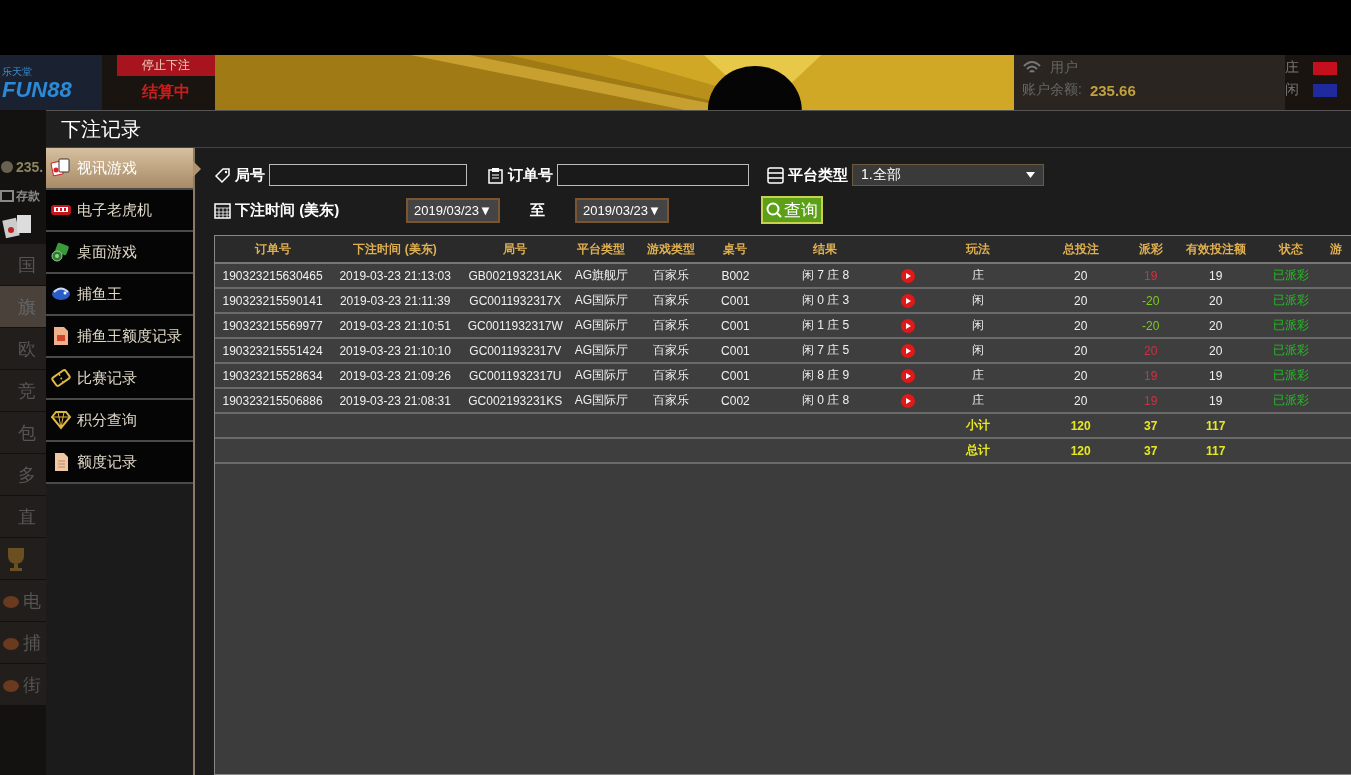 The image size is (1351, 775). Describe the element at coordinates (273, 350) in the screenshot. I see `table-cell: 190323215551424` at that location.